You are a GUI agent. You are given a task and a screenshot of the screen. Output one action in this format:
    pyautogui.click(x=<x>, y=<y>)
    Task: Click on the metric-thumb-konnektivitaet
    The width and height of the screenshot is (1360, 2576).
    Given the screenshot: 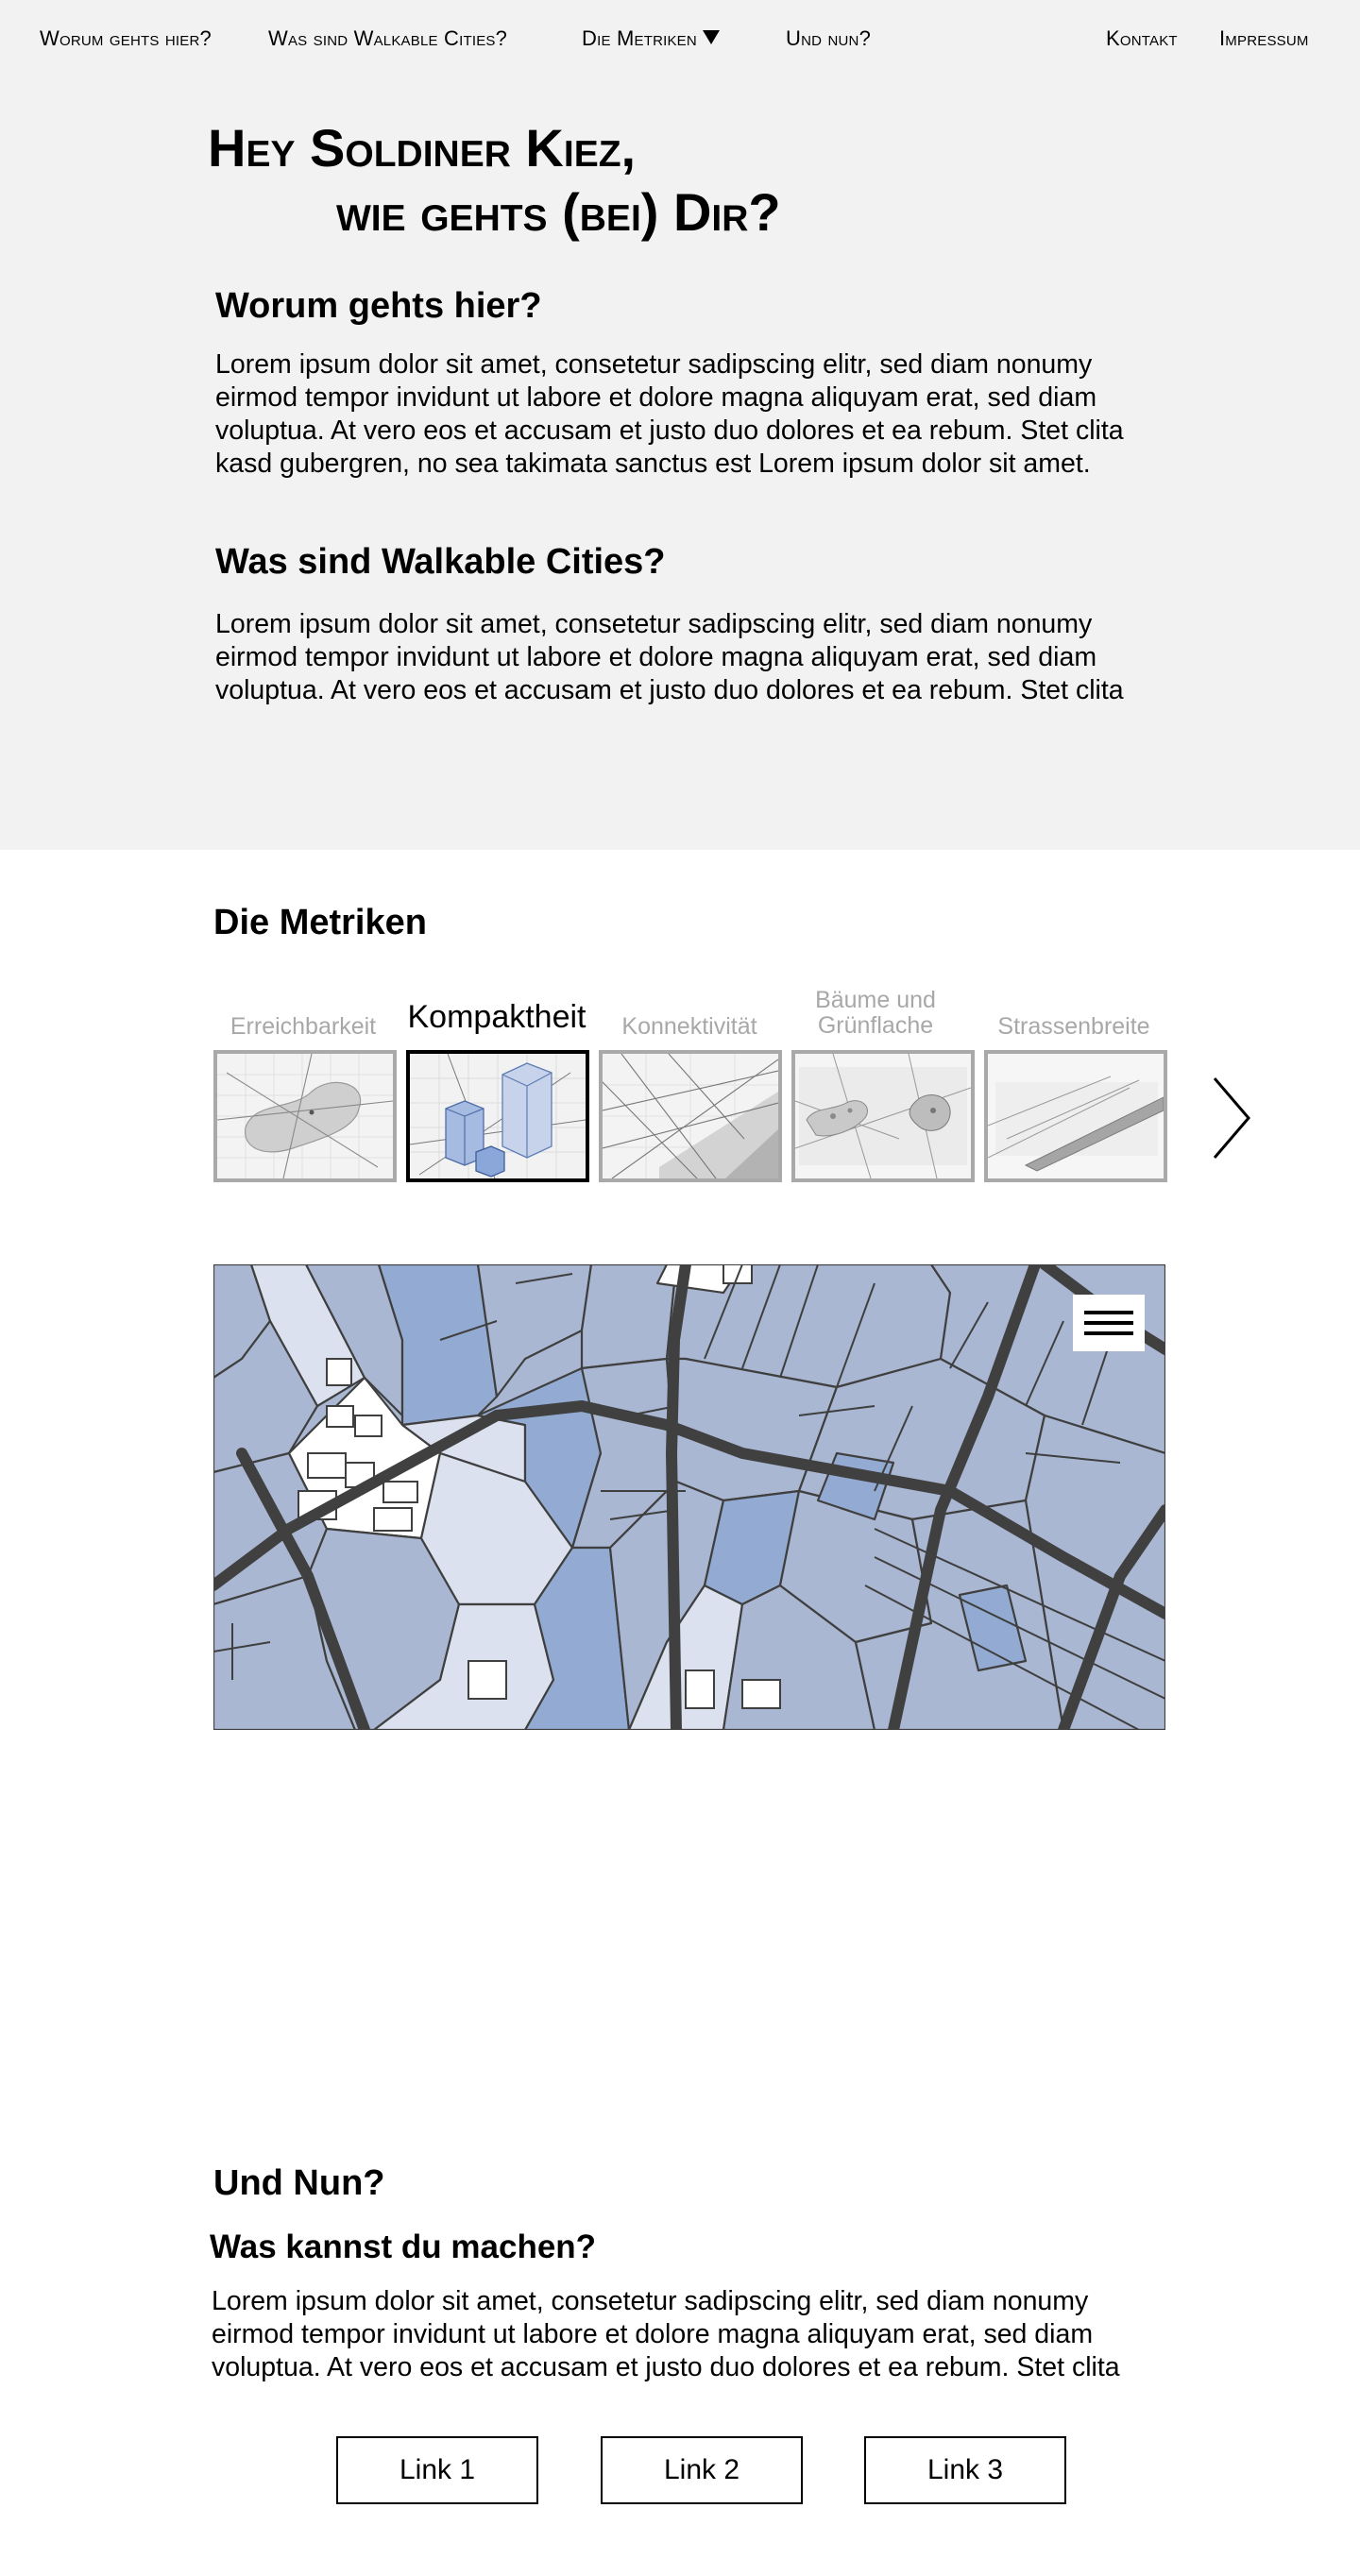 What is the action you would take?
    pyautogui.click(x=690, y=1116)
    